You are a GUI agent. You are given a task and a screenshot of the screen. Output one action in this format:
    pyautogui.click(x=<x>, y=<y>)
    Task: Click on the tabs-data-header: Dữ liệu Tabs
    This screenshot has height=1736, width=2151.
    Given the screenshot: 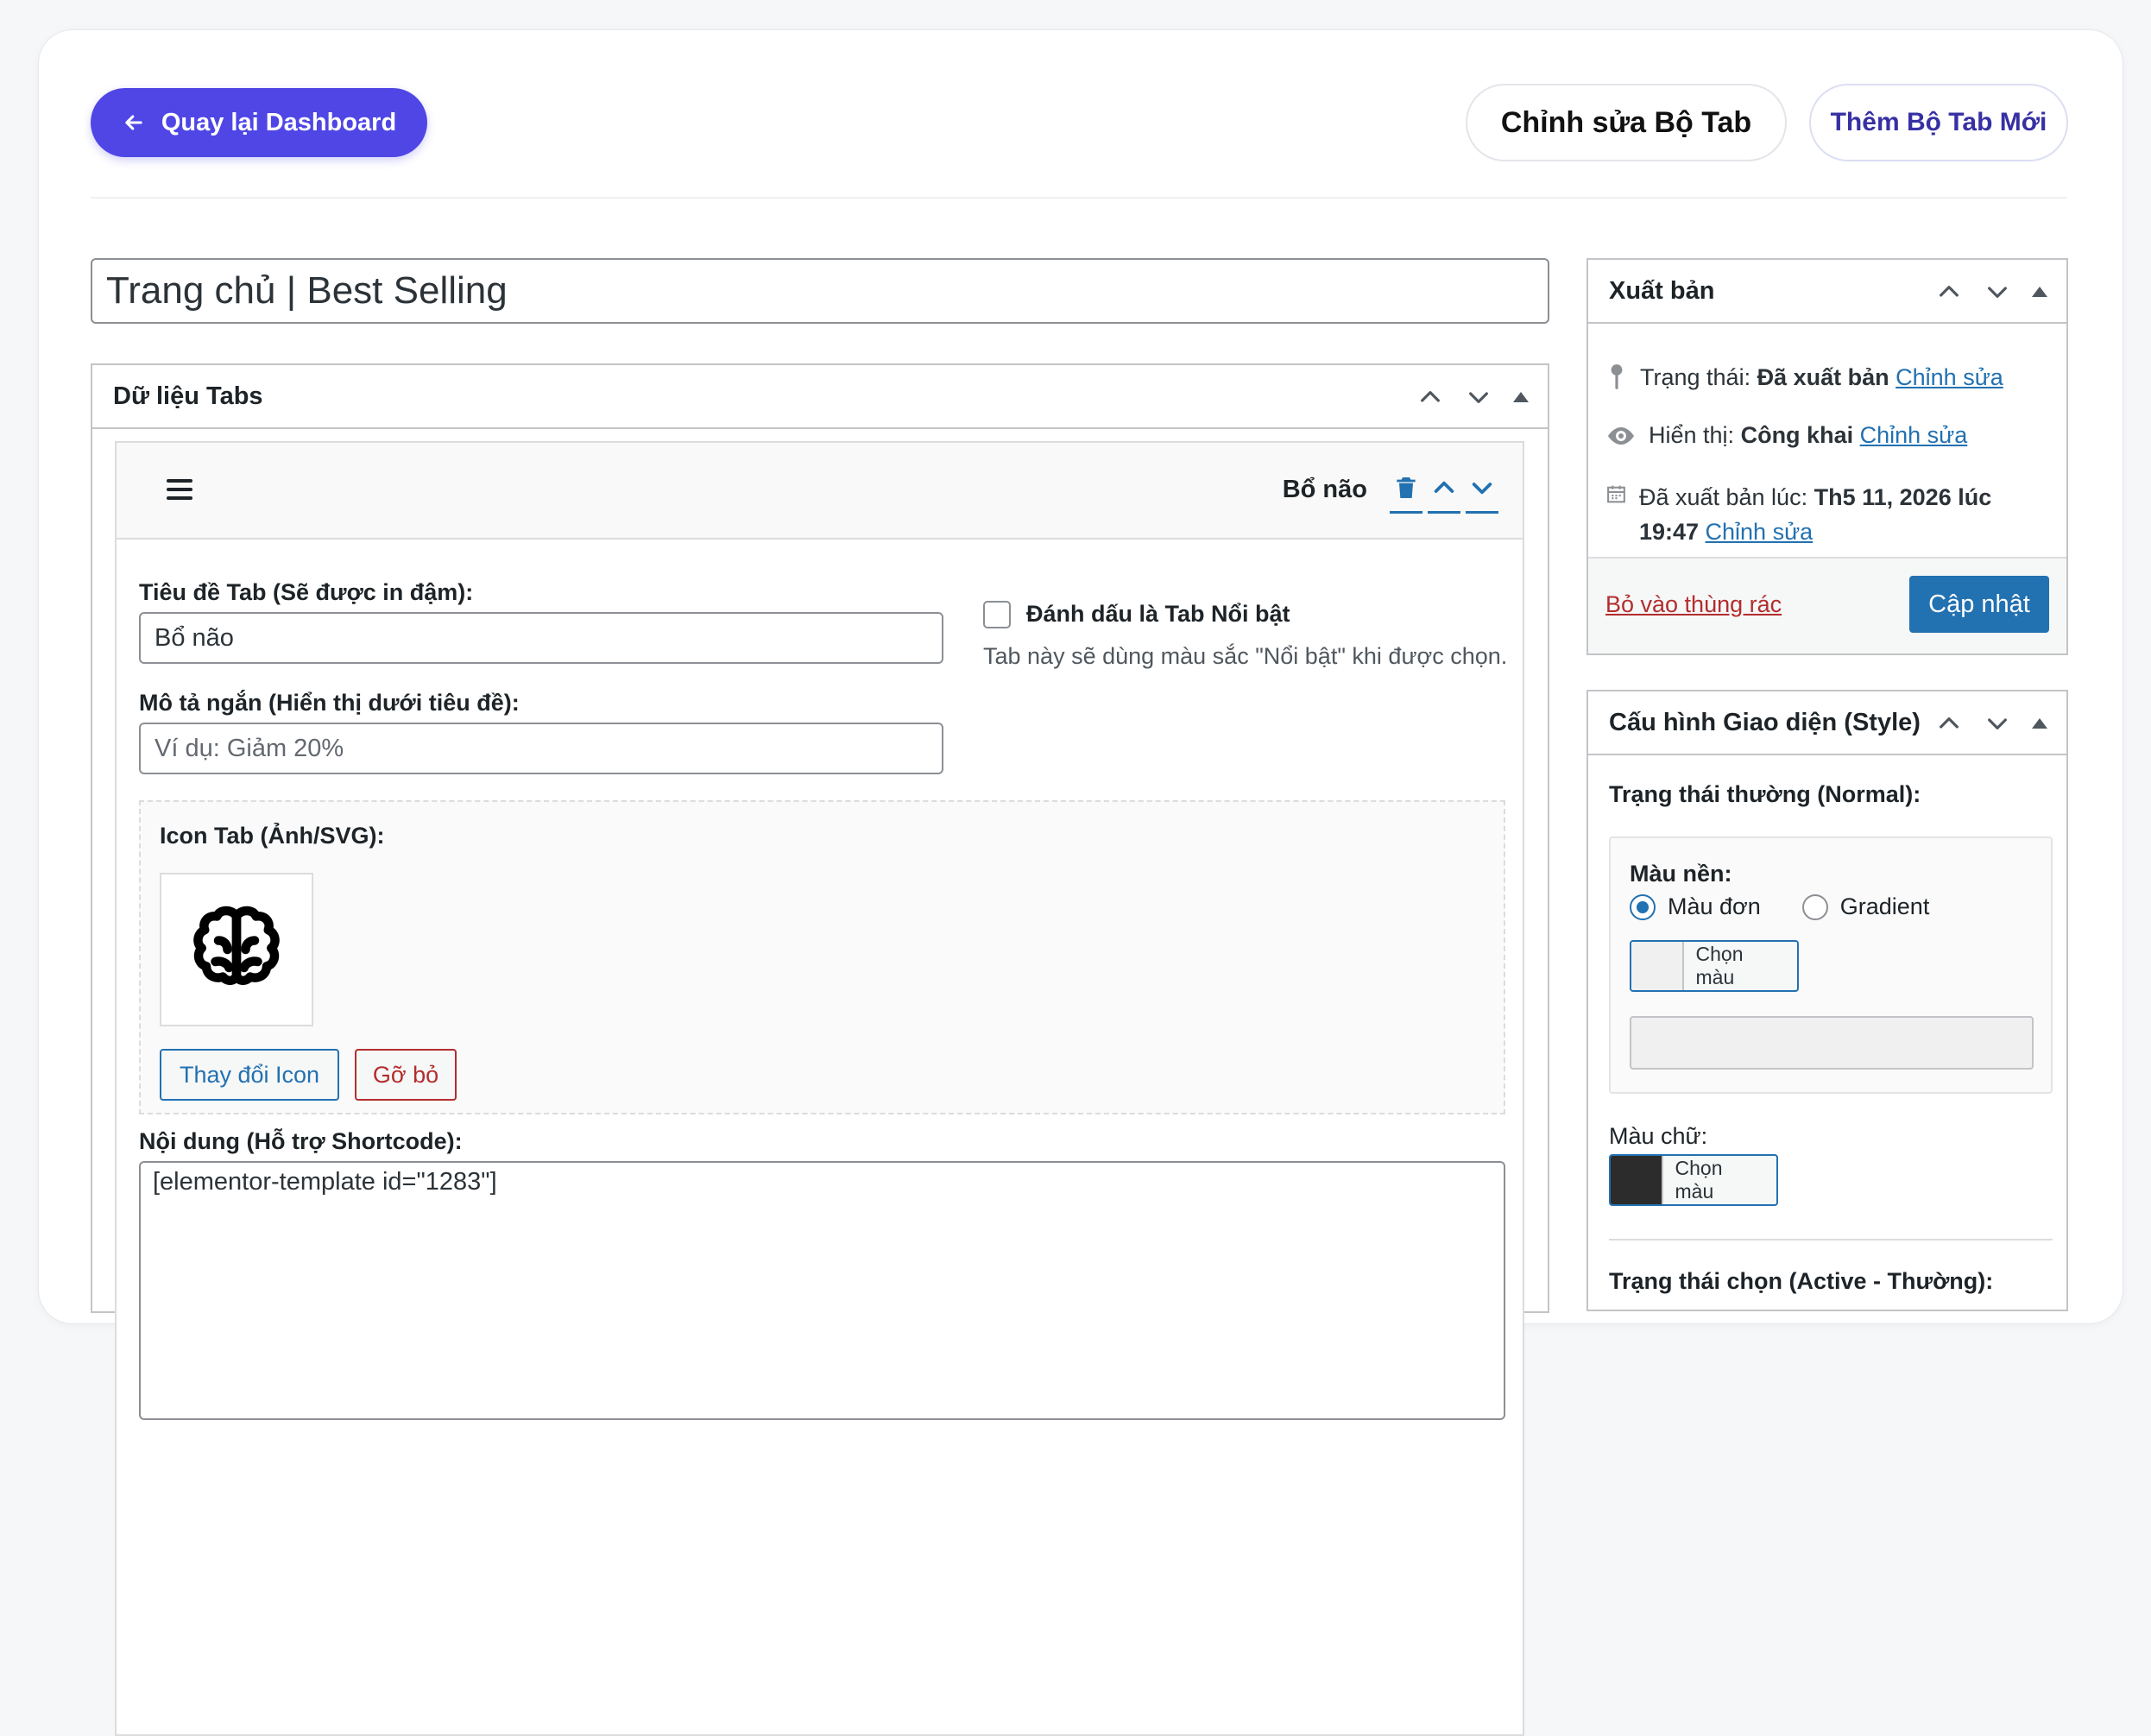 What is the action you would take?
    pyautogui.click(x=820, y=397)
    